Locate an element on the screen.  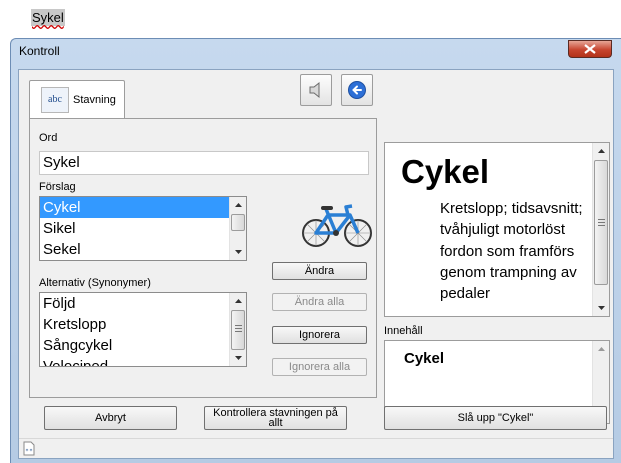
bicycle-icon is located at coordinates (337, 225).